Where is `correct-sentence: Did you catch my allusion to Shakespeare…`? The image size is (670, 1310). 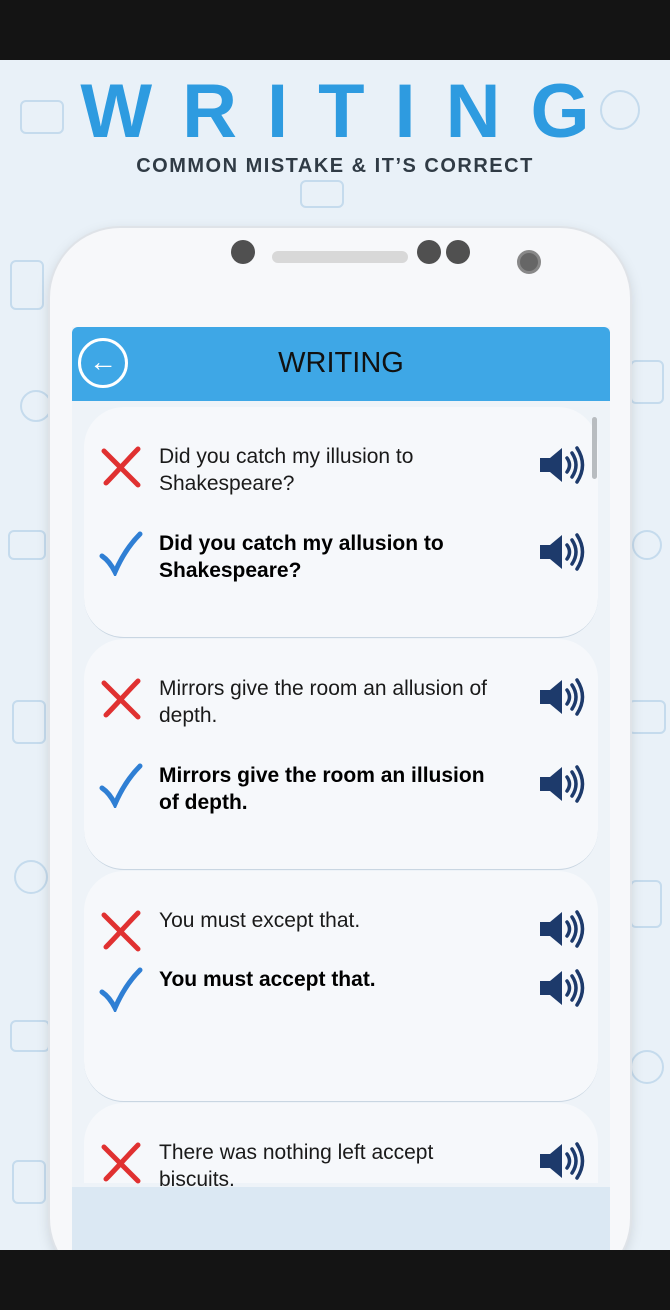
correct-sentence: Did you catch my allusion to Shakespeare… is located at coordinates (301, 557).